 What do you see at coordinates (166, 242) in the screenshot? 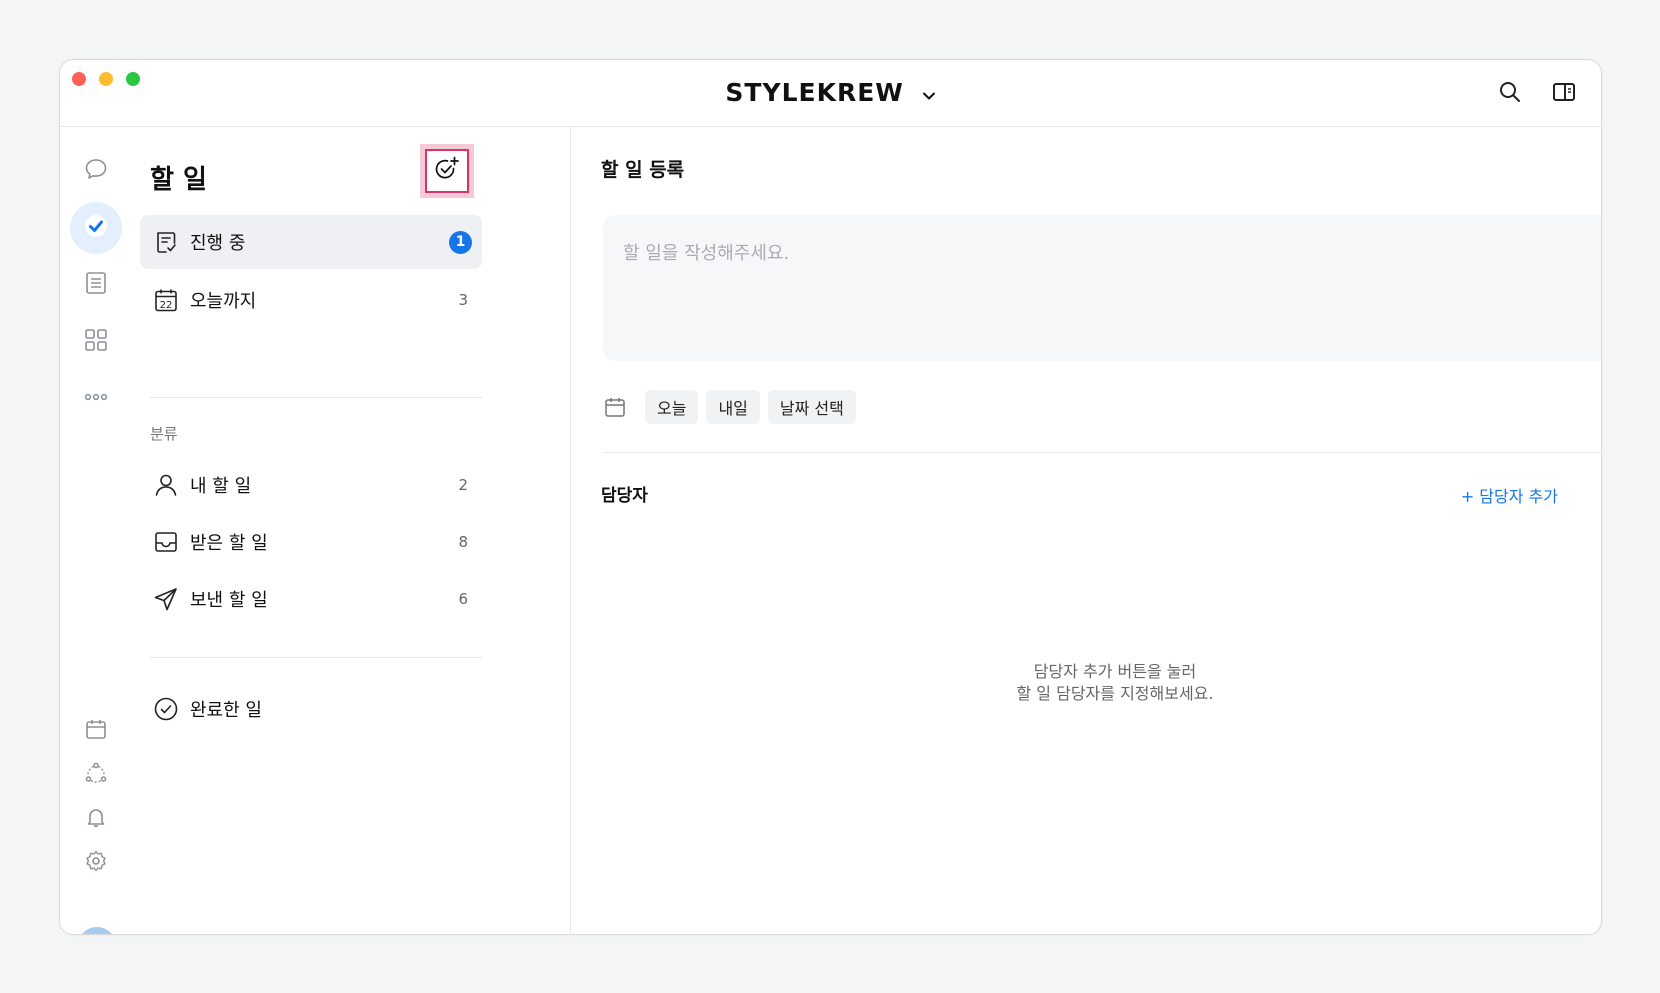
I see `checklist-icon` at bounding box center [166, 242].